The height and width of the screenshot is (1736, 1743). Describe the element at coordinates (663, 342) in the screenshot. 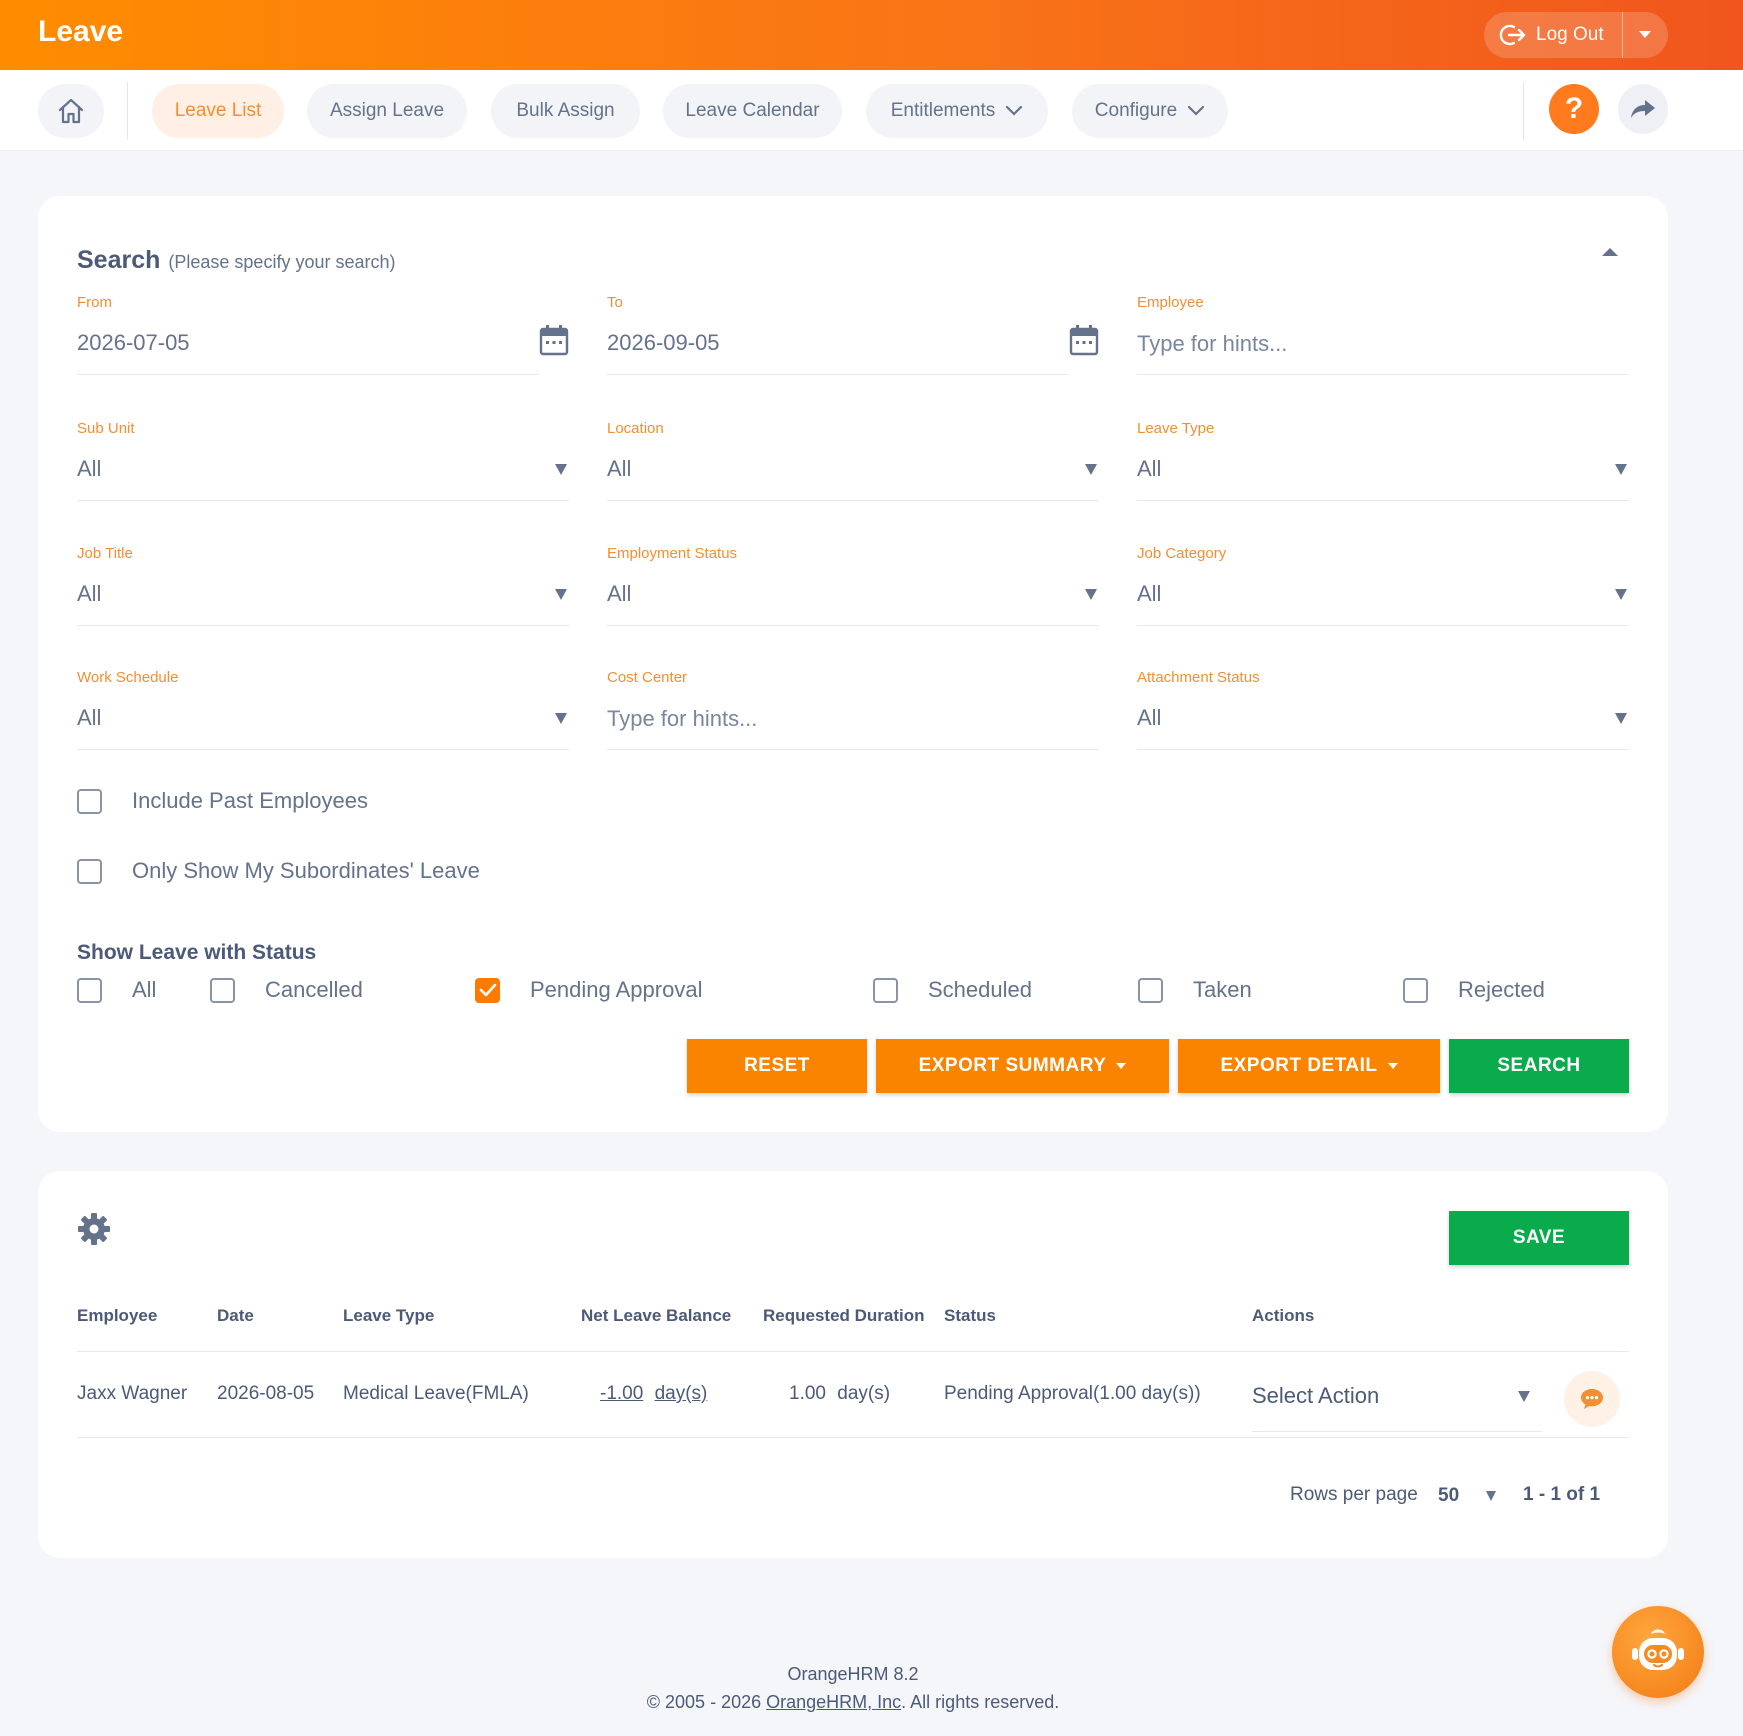

I see `to-value: 2026-09-05` at that location.